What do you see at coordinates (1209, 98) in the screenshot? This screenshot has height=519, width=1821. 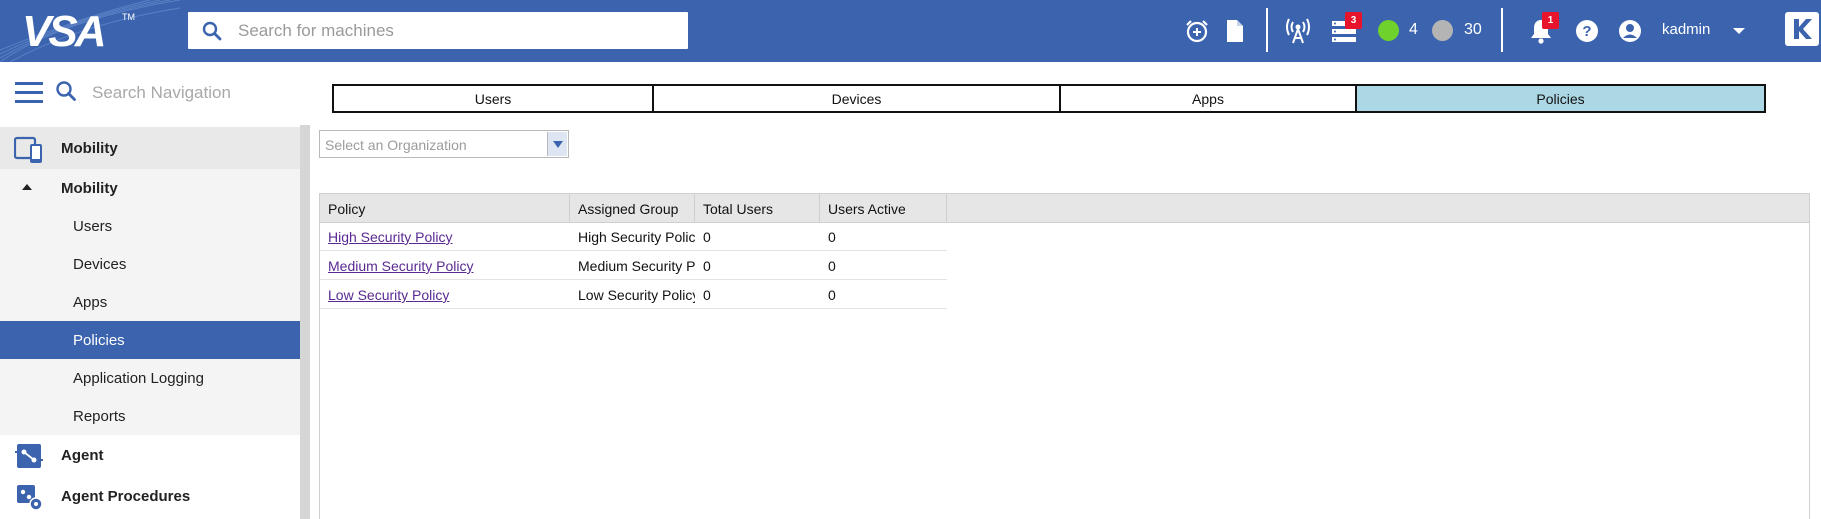 I see `tab-apps: Apps` at bounding box center [1209, 98].